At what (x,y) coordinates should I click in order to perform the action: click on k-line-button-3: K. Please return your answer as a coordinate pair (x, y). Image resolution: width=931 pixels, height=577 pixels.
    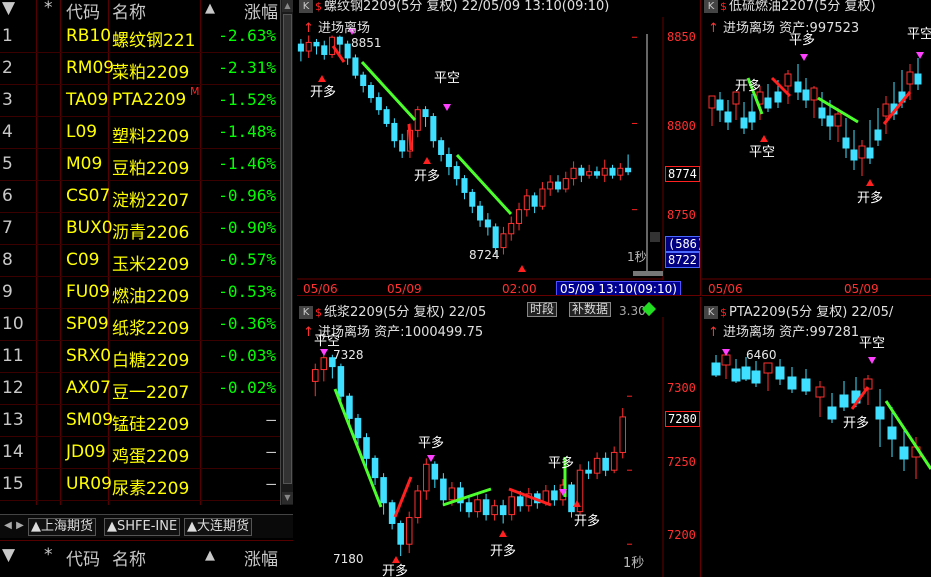
    Looking at the image, I should click on (306, 312).